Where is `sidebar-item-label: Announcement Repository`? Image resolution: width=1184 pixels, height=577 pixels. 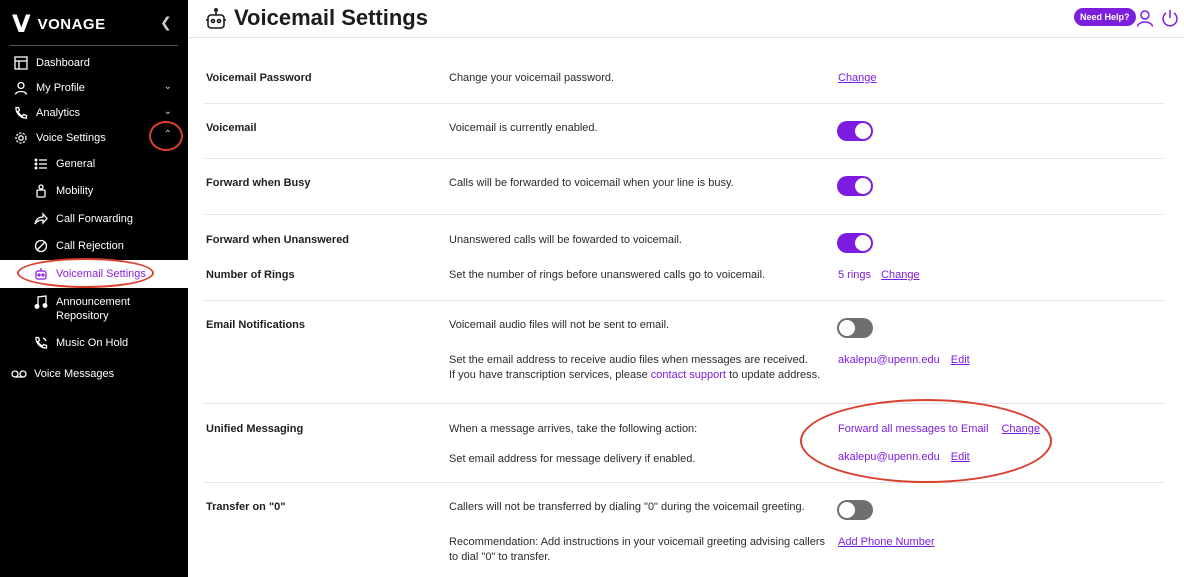
sidebar-item-label: Announcement Repository is located at coordinates (93, 308).